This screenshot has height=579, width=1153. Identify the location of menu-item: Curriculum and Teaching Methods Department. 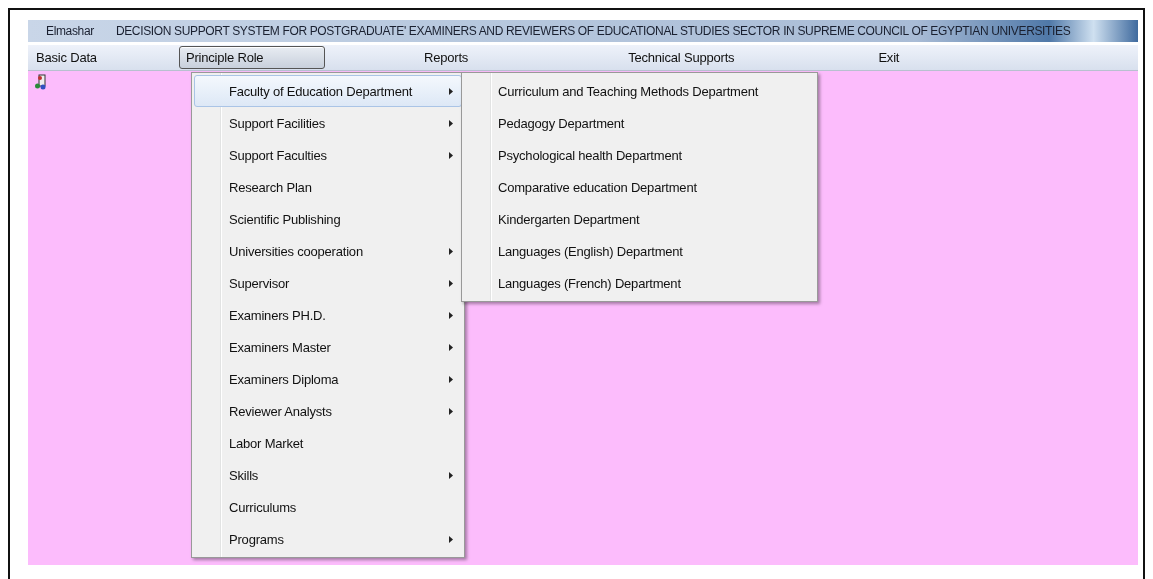
(639, 91).